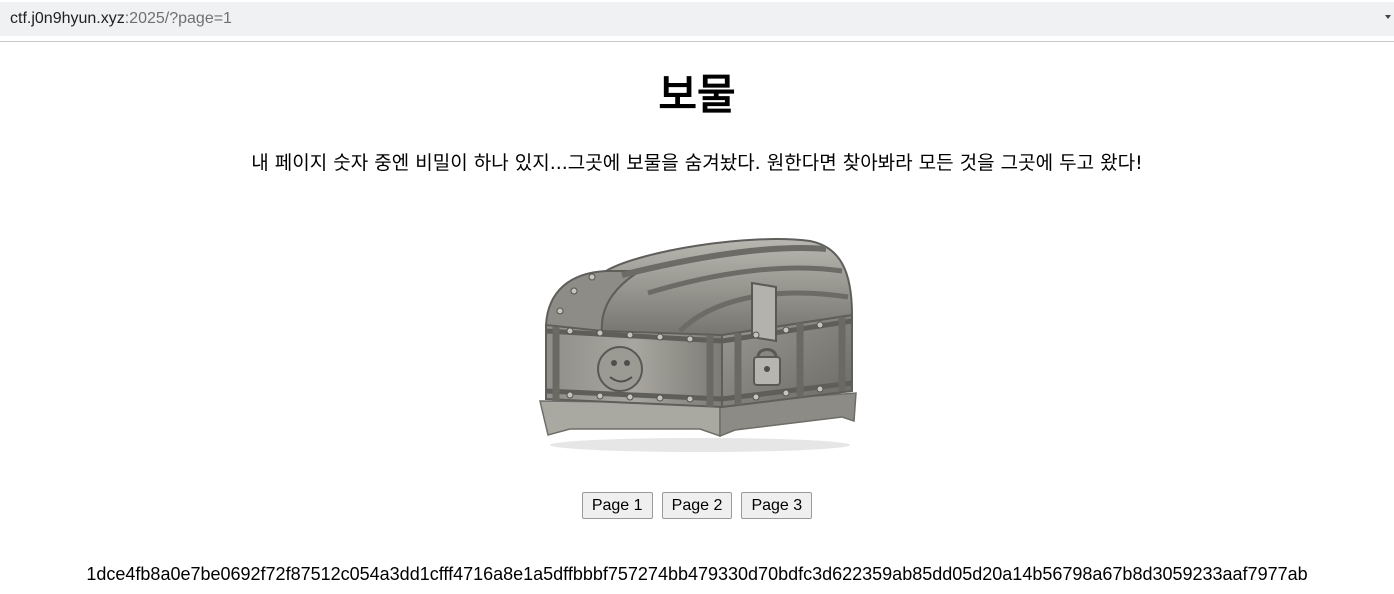  I want to click on browser-address-bar: ctf.j0n9hyun.xyz:2025/?page=1, so click(697, 21).